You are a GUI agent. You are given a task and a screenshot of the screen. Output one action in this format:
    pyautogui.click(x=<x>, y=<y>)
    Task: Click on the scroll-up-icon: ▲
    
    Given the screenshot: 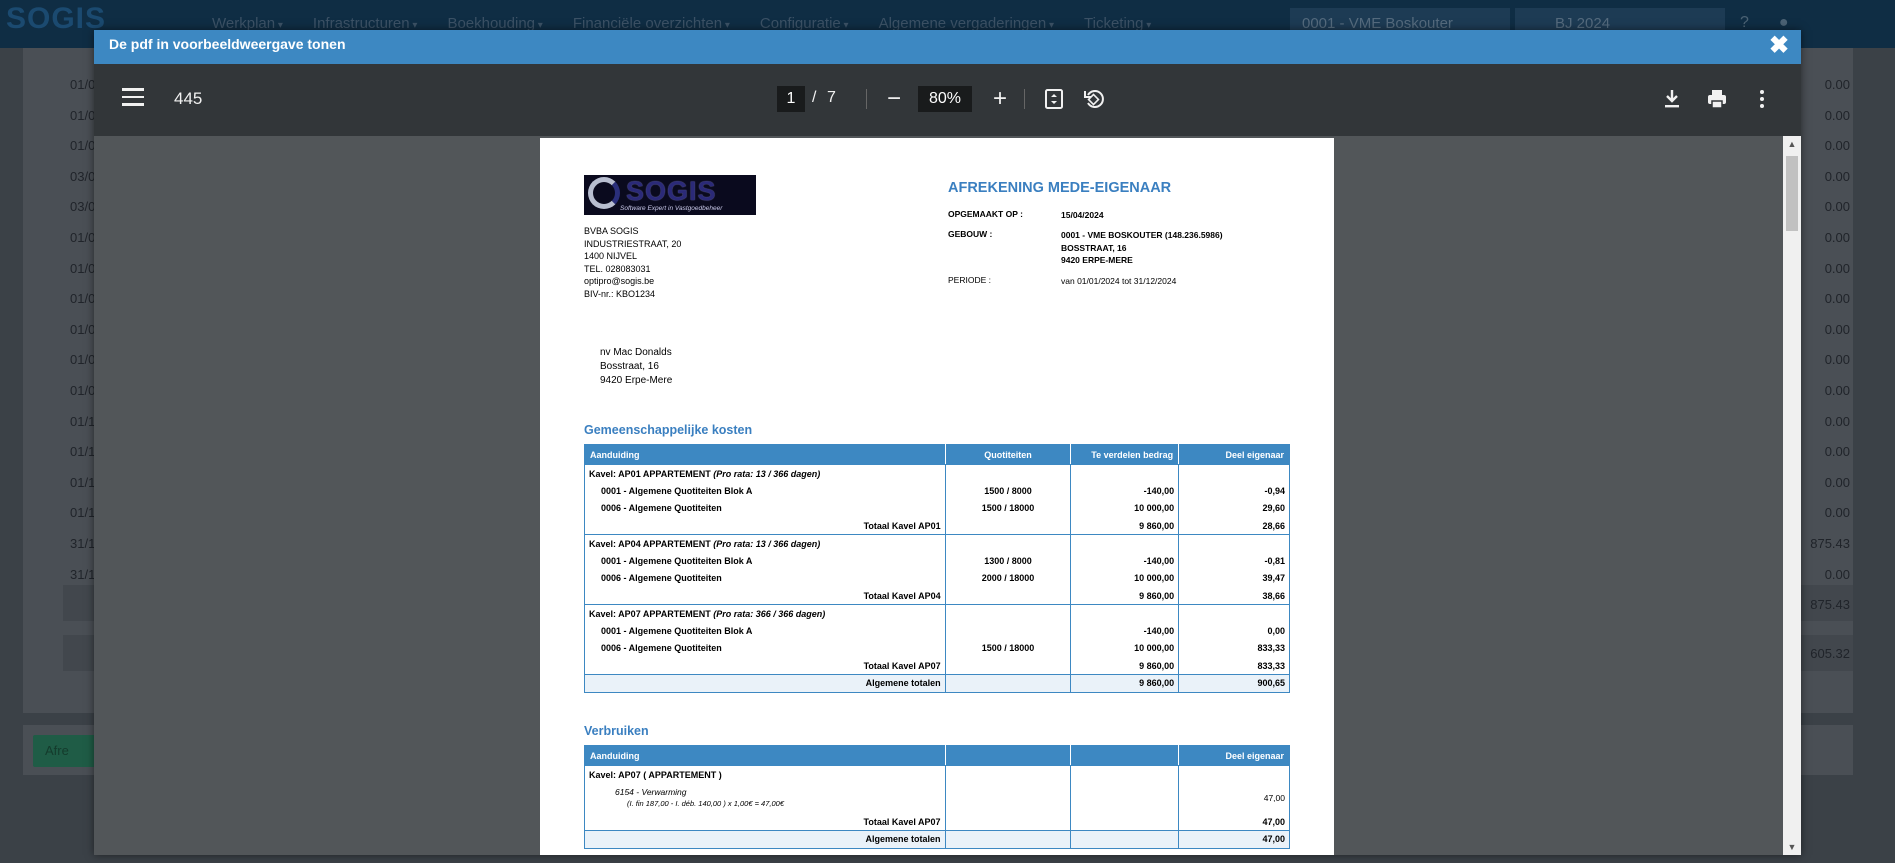 What is the action you would take?
    pyautogui.click(x=1792, y=144)
    